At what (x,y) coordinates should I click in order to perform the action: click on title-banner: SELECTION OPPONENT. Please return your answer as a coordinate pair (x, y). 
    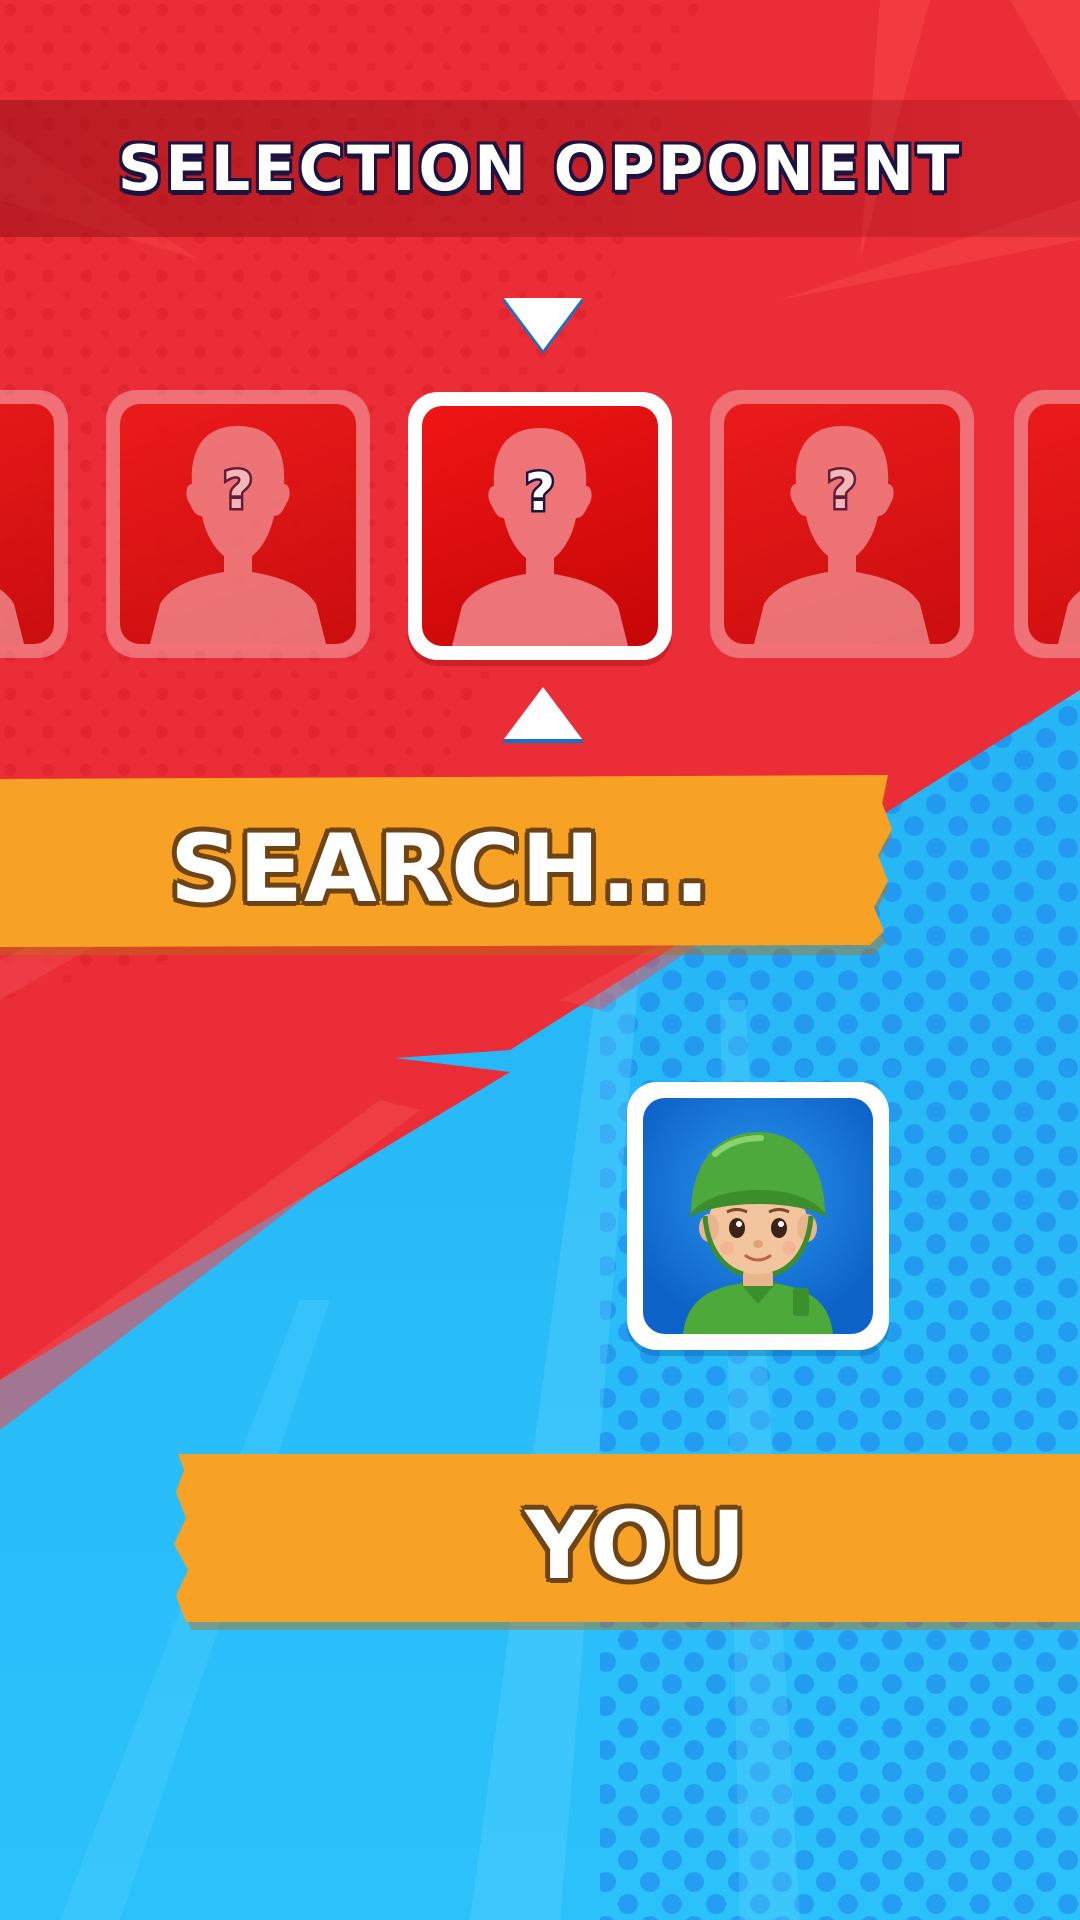
    Looking at the image, I should click on (540, 168).